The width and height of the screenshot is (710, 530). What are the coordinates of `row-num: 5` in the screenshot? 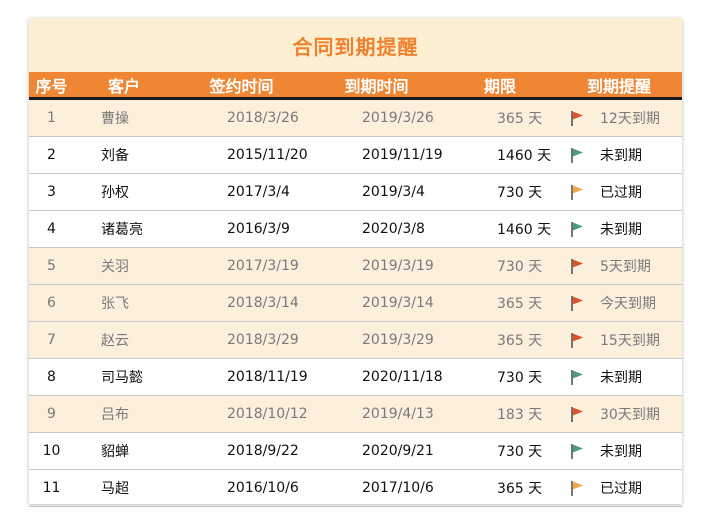 It's located at (51, 266).